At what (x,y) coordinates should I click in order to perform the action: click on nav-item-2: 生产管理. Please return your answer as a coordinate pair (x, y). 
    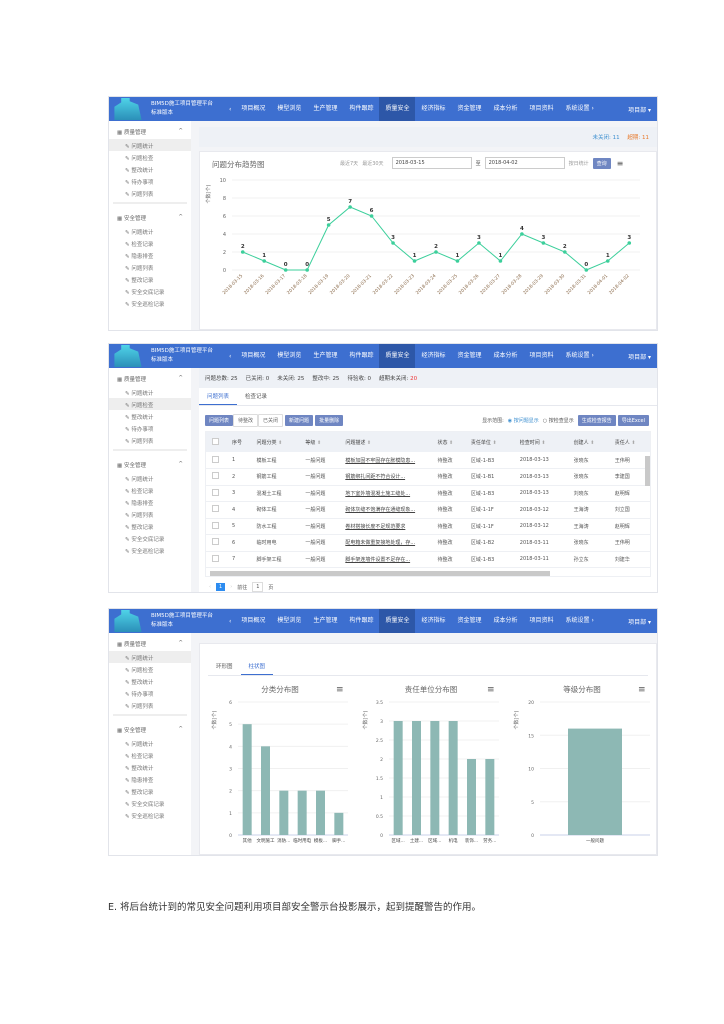
    Looking at the image, I should click on (325, 109).